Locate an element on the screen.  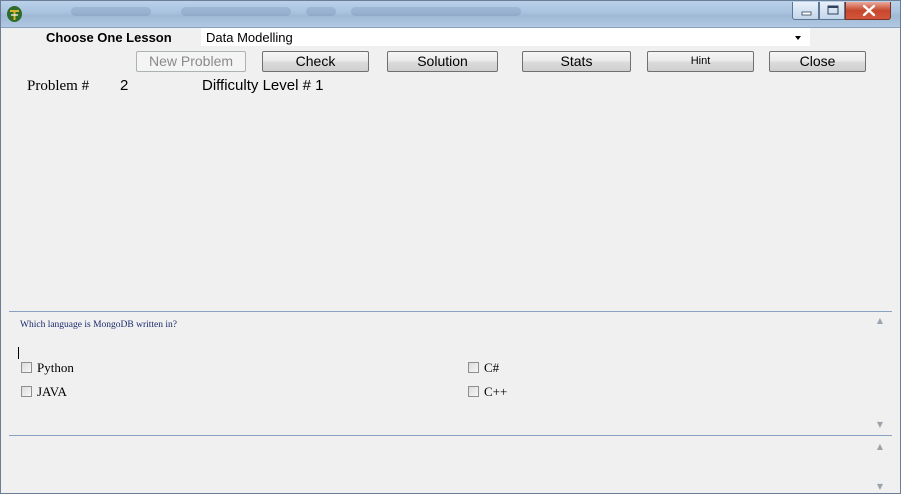
chevron-down-icon is located at coordinates (798, 38).